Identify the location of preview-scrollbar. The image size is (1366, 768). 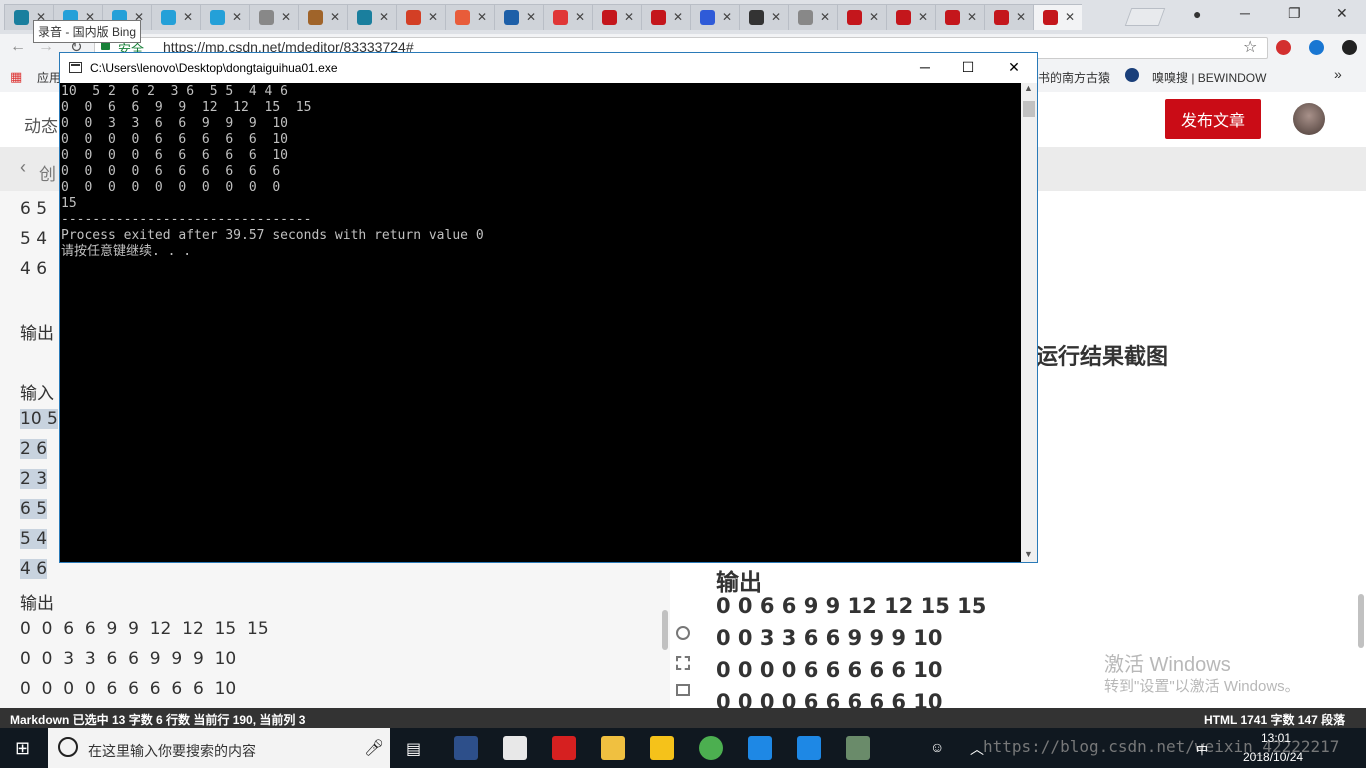
(1361, 621).